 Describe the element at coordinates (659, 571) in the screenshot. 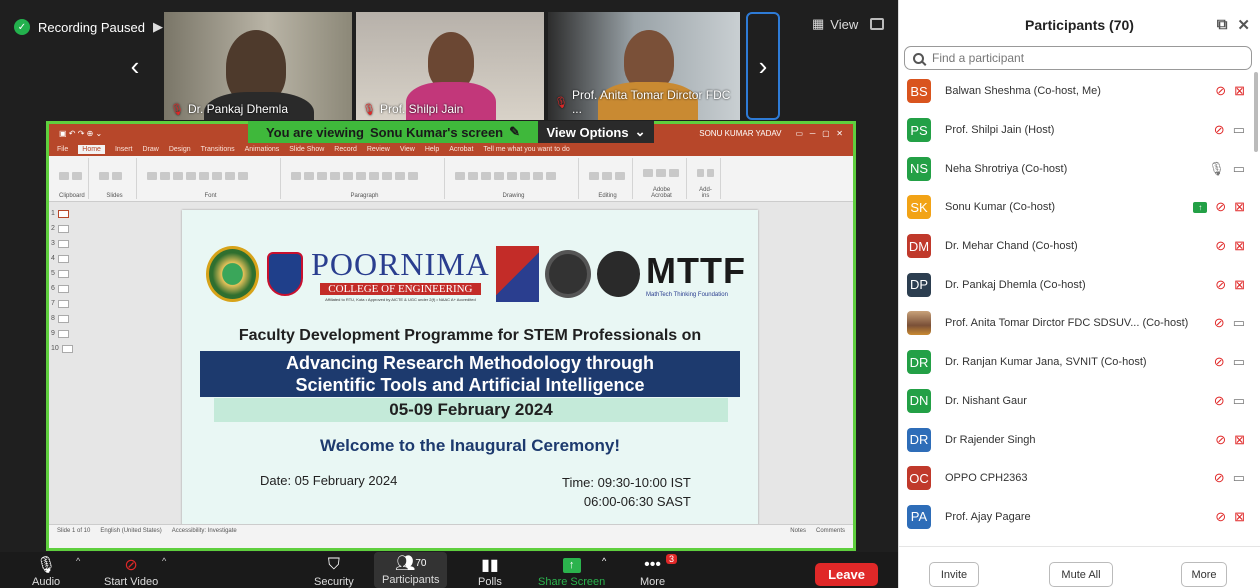

I see `more-button: ••• More 3` at that location.